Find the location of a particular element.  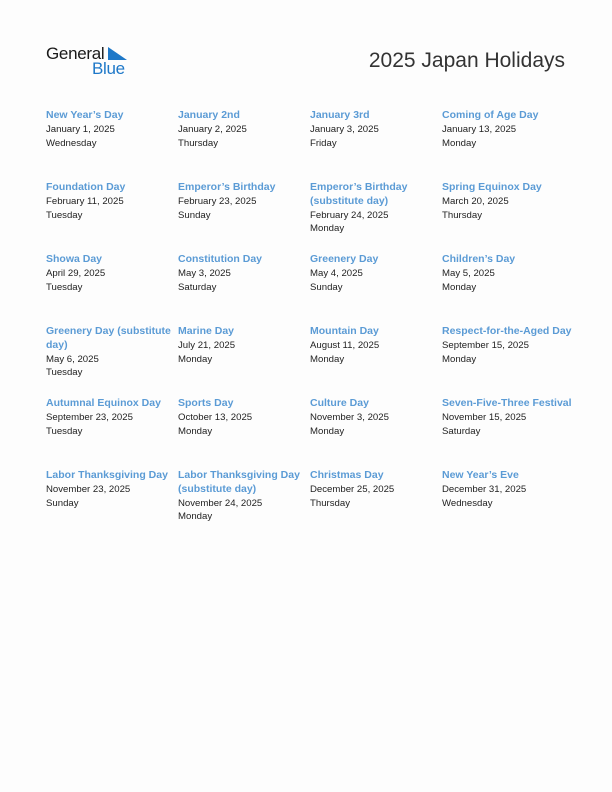

holiday-date: November 23, 2025 is located at coordinates (88, 489).